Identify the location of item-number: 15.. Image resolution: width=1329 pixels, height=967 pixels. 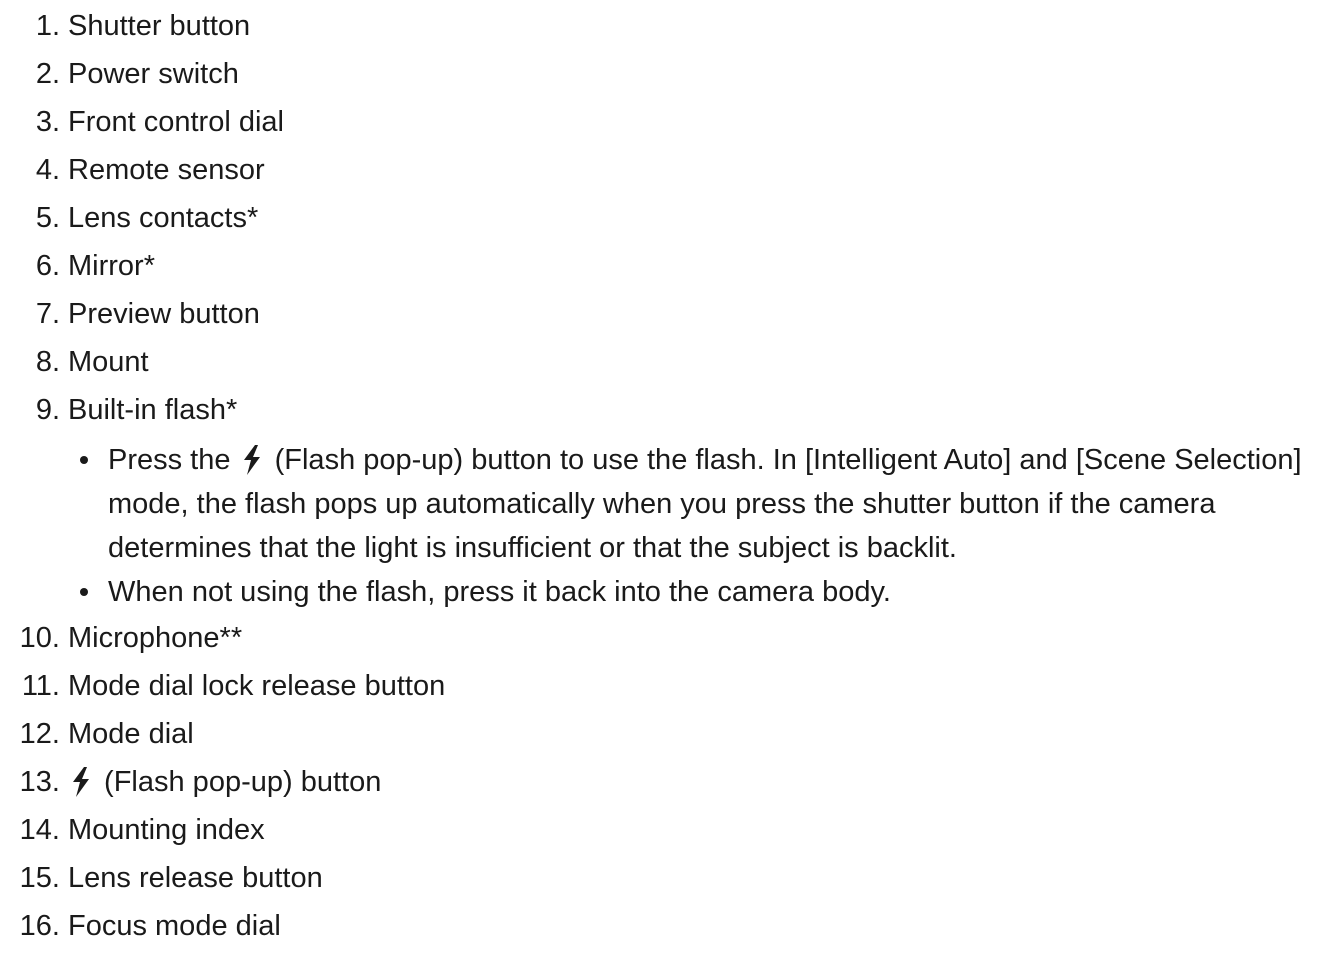
(39, 878).